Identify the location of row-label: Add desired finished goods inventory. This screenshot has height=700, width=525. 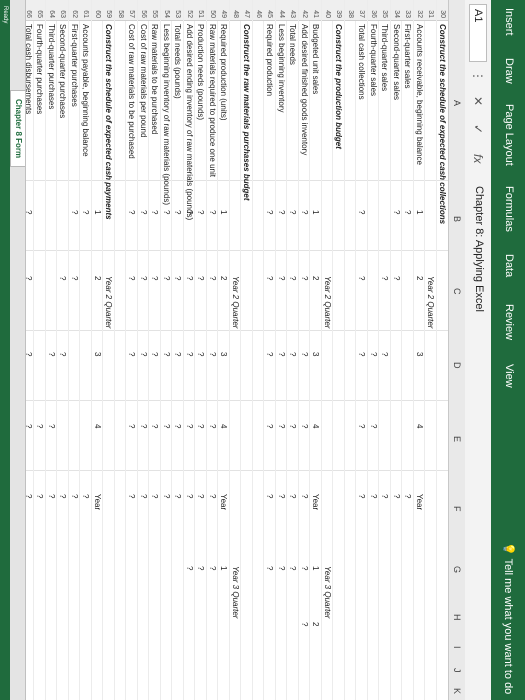
(304, 89).